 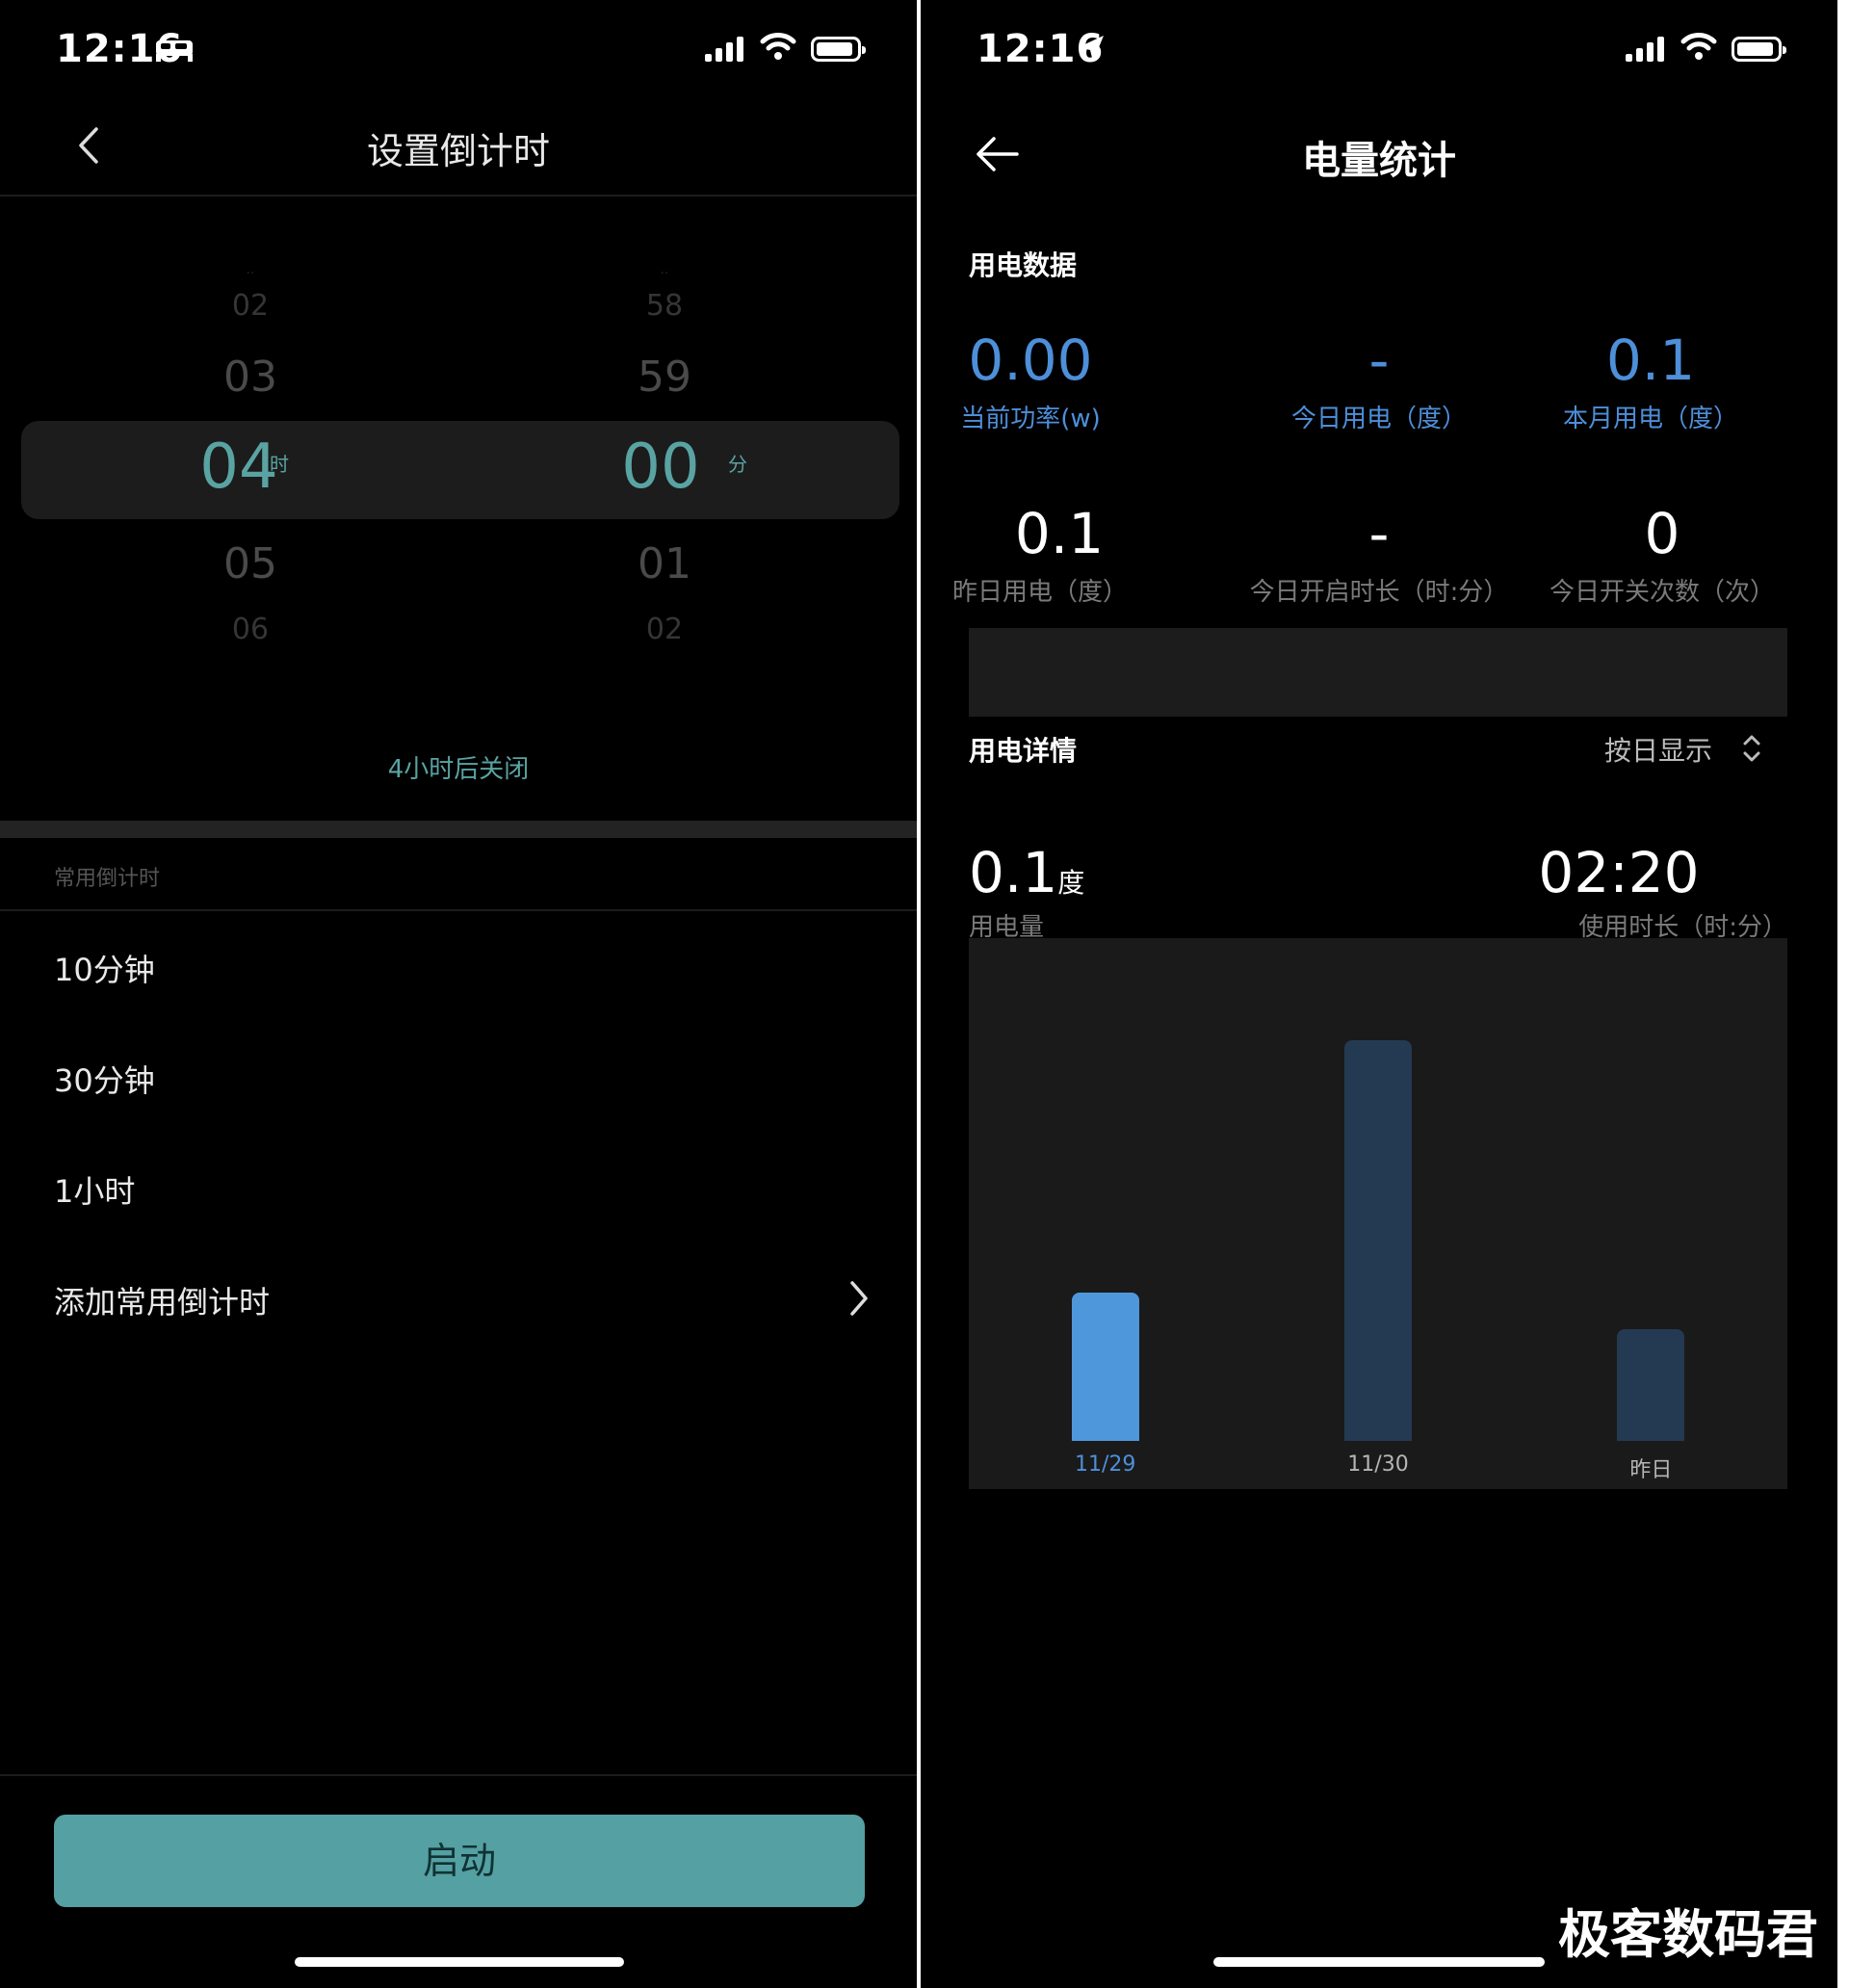 I want to click on preset-10min: 10分钟, so click(x=104, y=968).